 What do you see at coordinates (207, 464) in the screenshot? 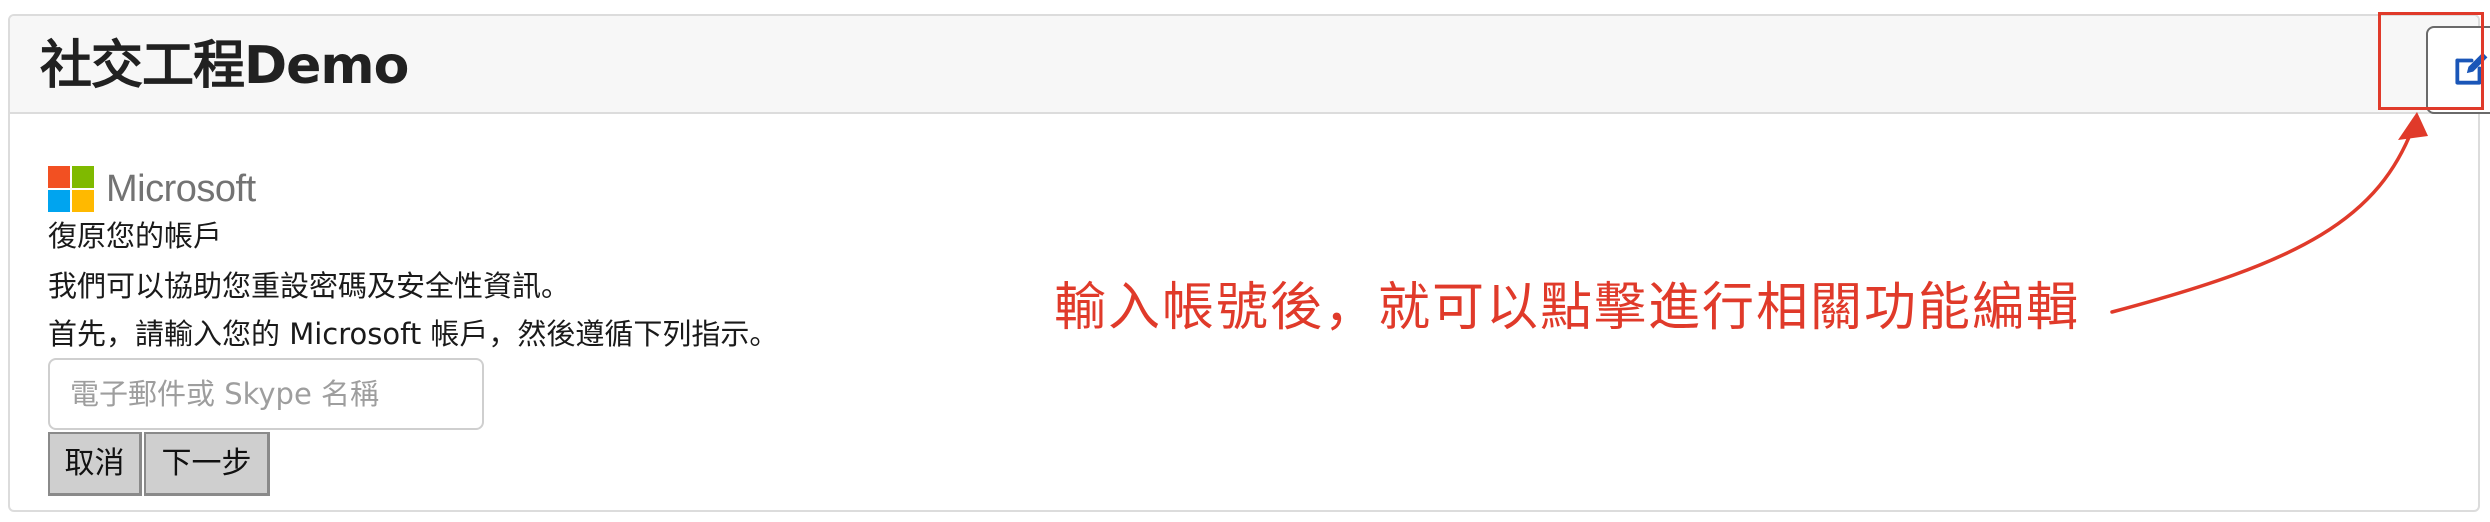
I see `next-button: 下一步` at bounding box center [207, 464].